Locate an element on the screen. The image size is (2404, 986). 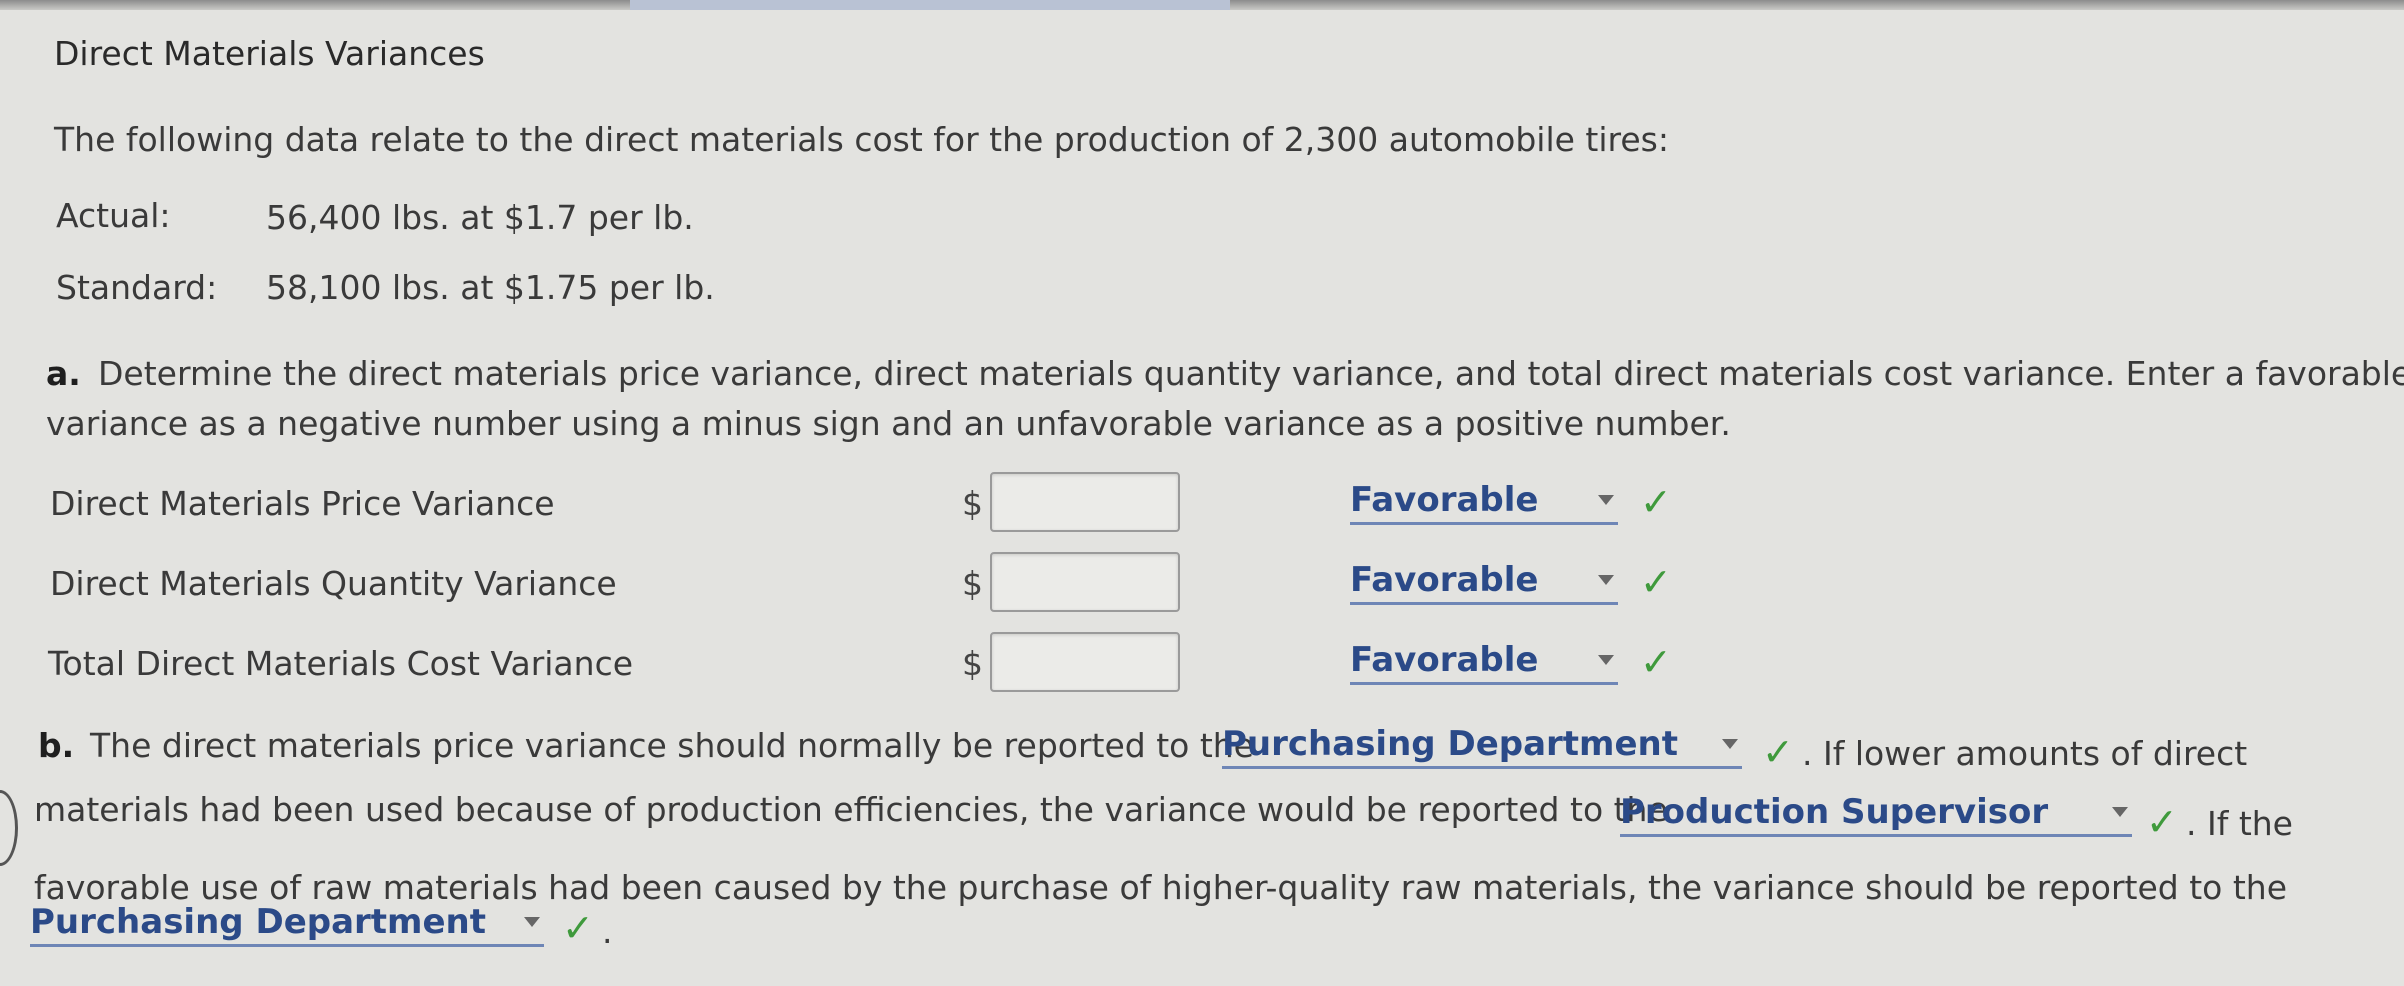
price-variance-input is located at coordinates (1085, 502).